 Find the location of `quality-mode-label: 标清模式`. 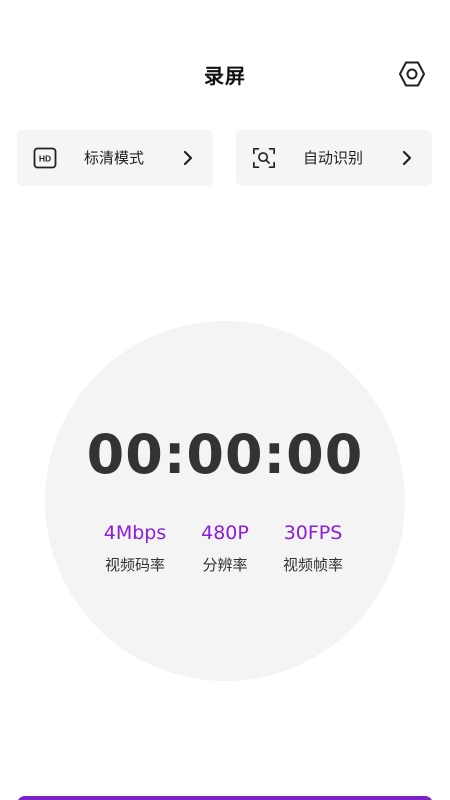

quality-mode-label: 标清模式 is located at coordinates (114, 158).